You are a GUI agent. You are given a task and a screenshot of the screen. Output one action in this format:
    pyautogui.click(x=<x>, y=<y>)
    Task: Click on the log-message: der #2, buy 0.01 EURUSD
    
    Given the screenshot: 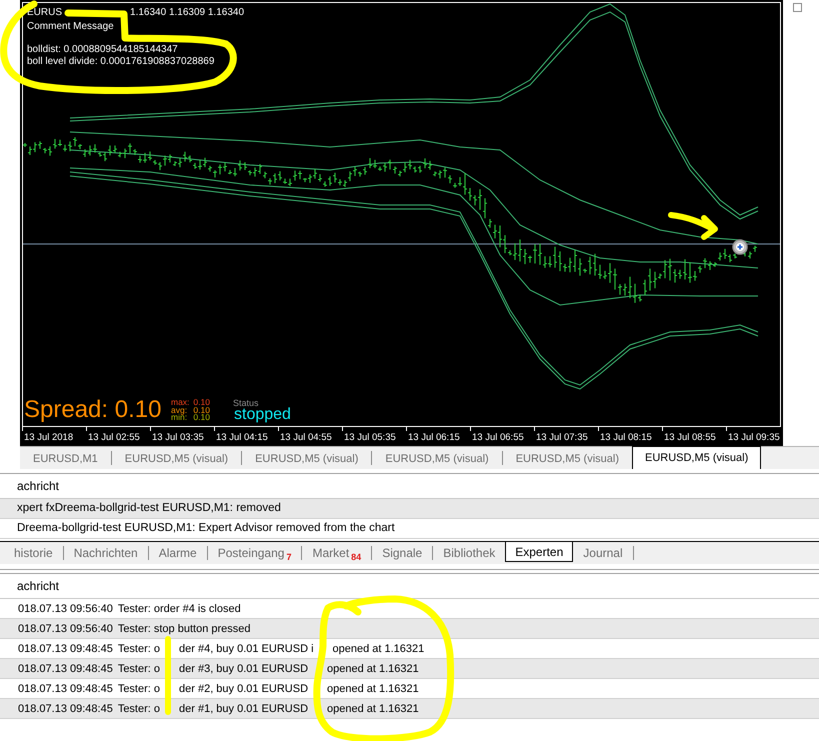 What is the action you would take?
    pyautogui.click(x=243, y=688)
    